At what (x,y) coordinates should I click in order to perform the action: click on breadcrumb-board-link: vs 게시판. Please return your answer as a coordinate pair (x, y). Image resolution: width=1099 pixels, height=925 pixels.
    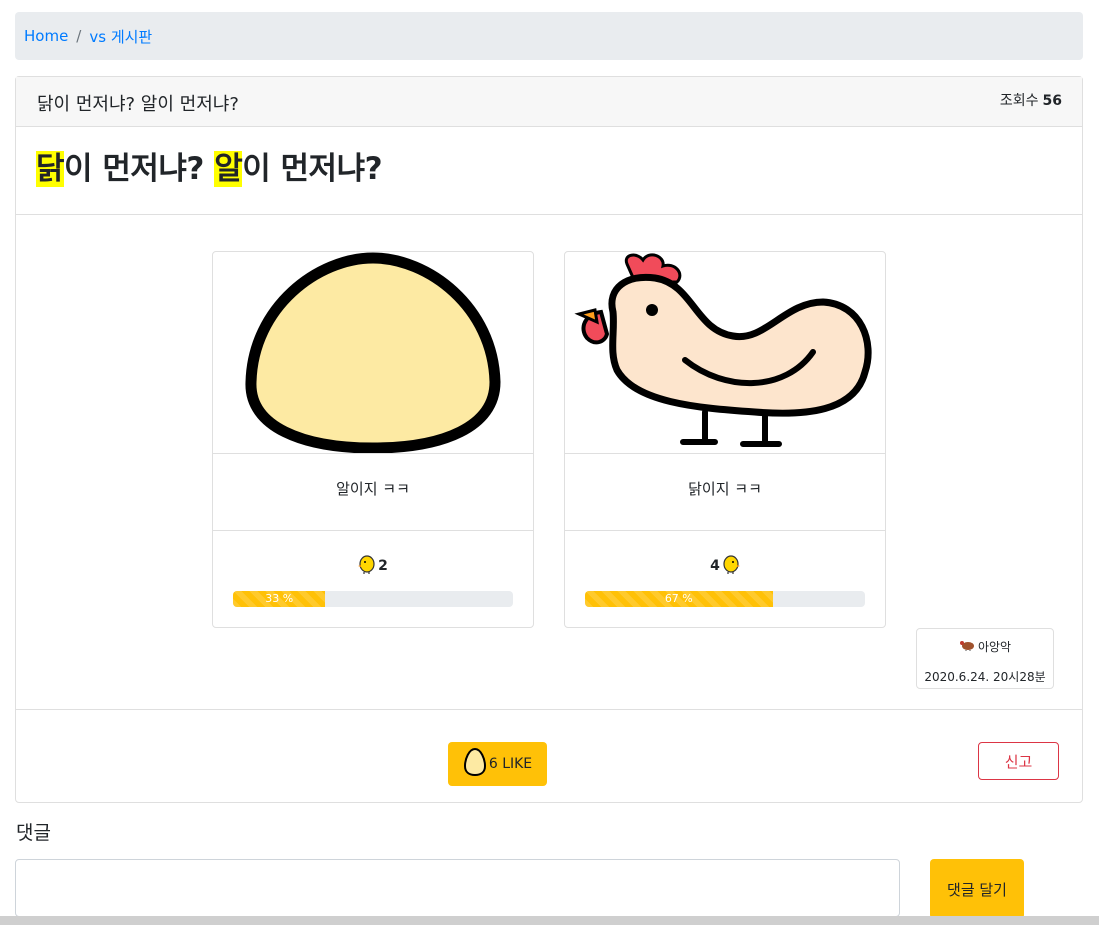
    Looking at the image, I should click on (120, 36).